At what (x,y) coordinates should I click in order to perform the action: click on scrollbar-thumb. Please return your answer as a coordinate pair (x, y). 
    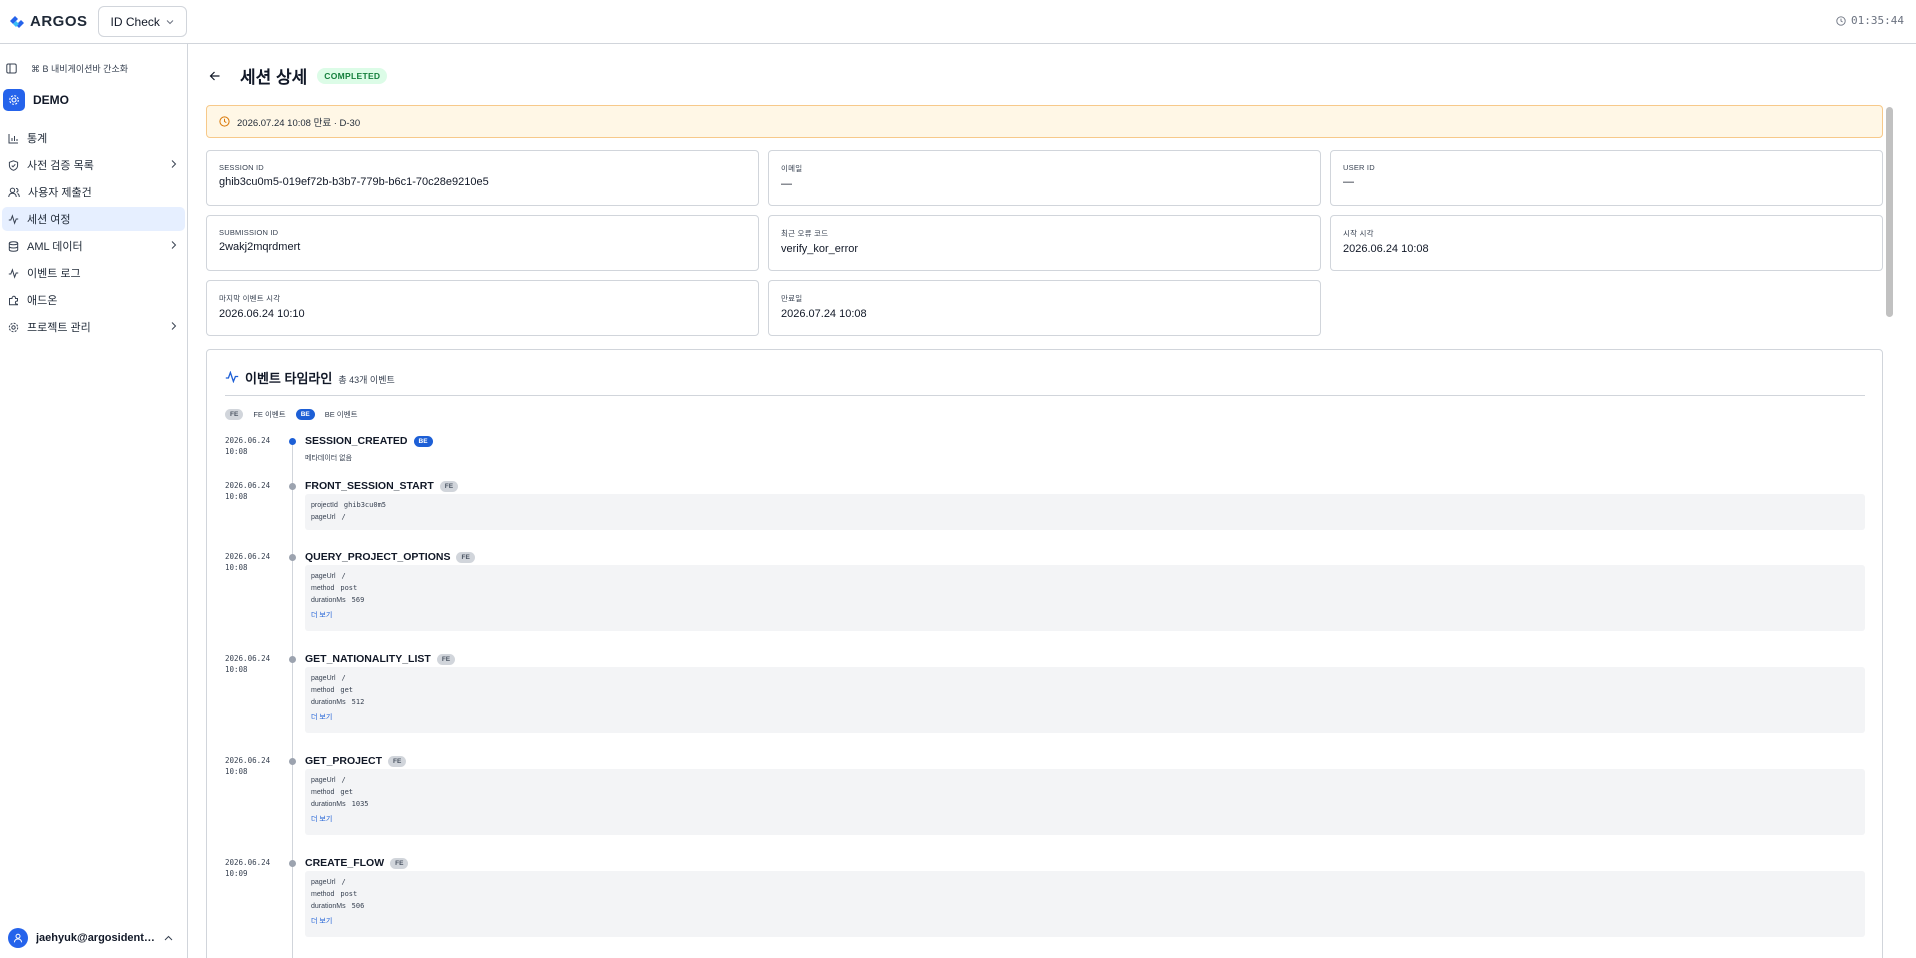
    Looking at the image, I should click on (1889, 212).